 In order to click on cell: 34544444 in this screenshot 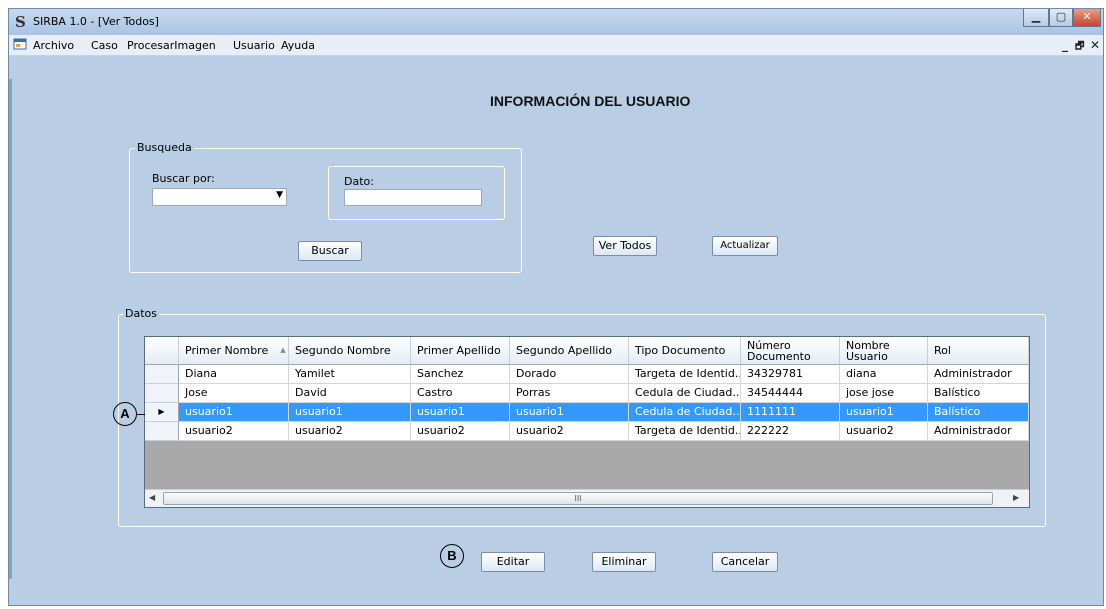, I will do `click(790, 393)`.